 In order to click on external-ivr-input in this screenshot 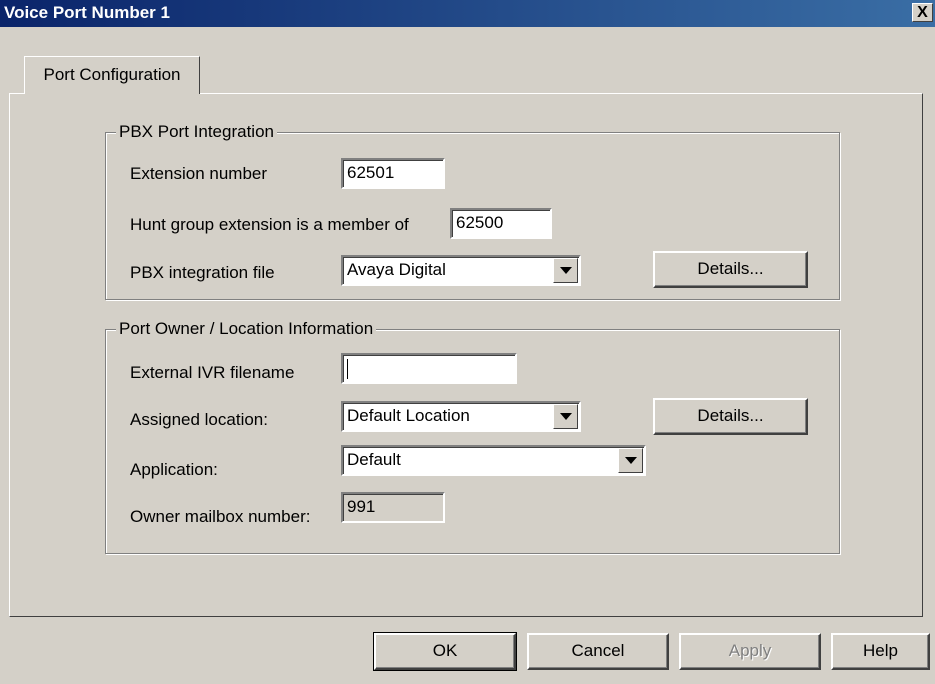, I will do `click(429, 368)`.